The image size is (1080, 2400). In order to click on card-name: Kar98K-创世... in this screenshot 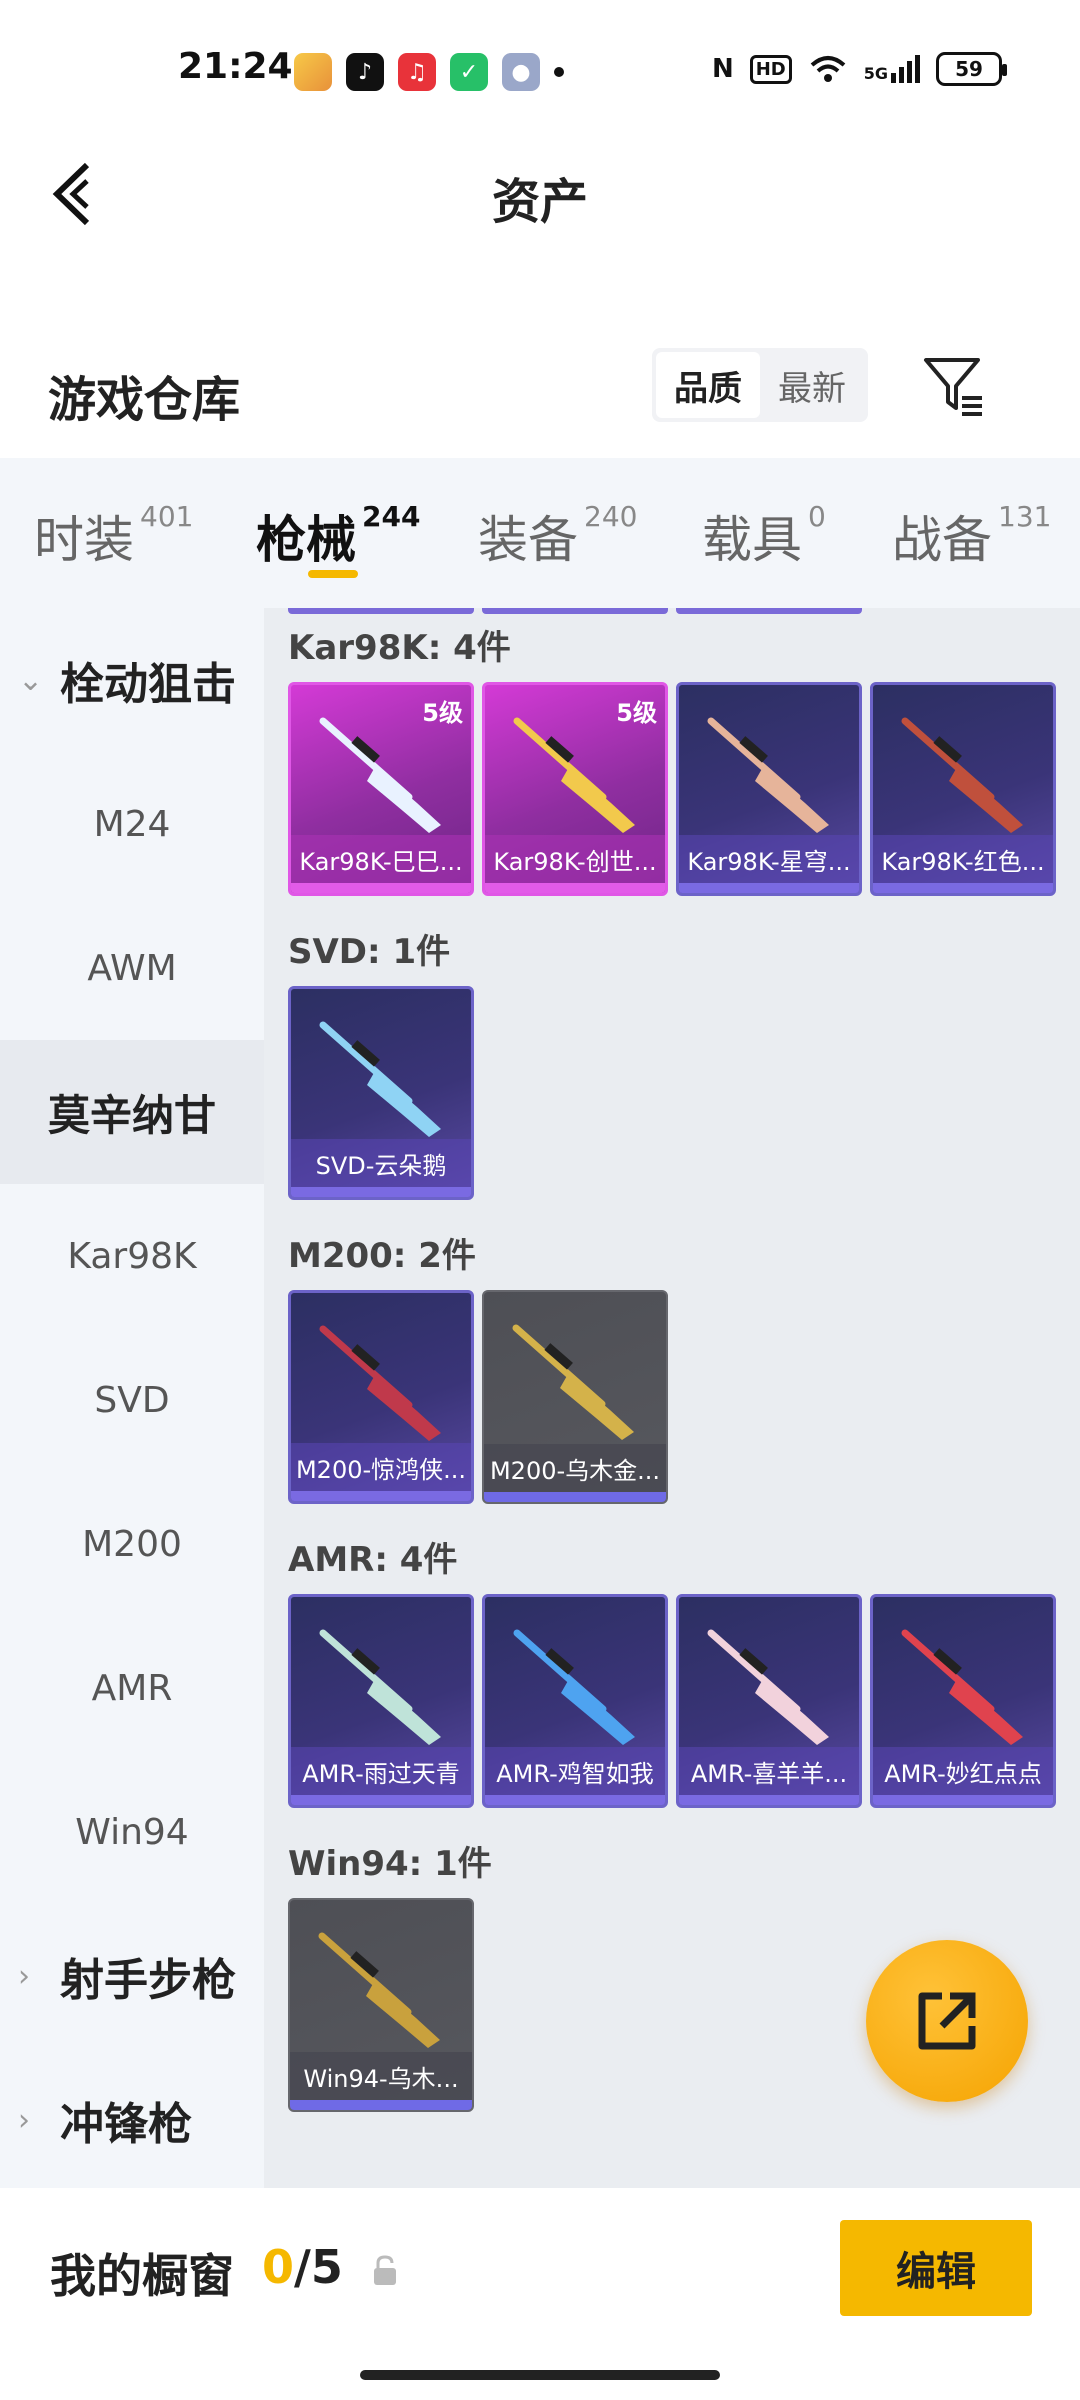, I will do `click(575, 859)`.